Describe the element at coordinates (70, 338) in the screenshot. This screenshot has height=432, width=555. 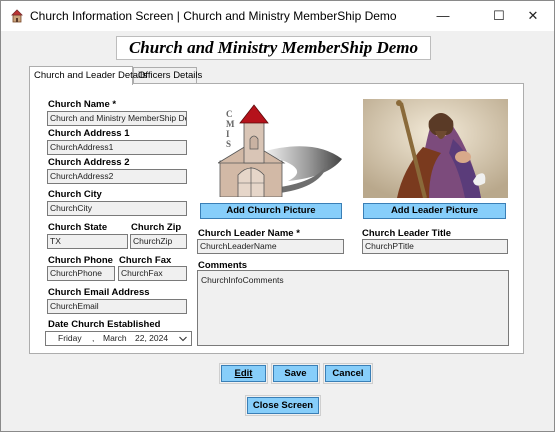
I see `date-weekday: Friday` at that location.